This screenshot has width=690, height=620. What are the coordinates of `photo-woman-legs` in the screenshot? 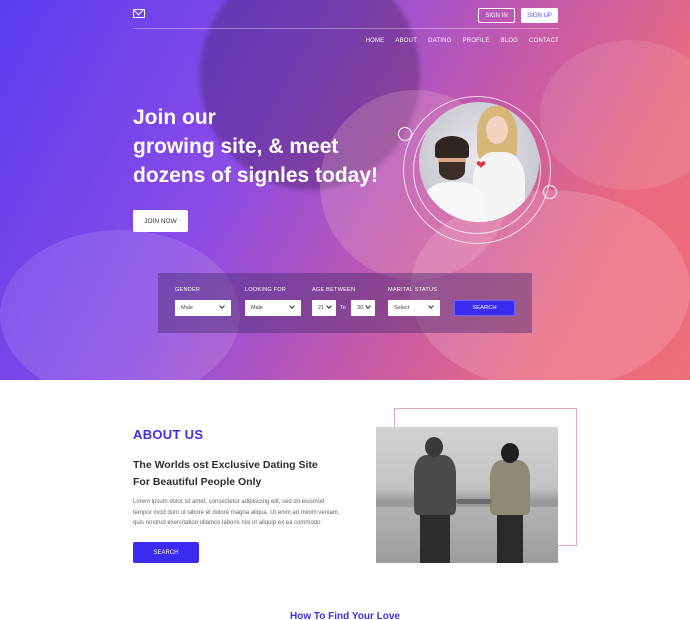 It's located at (510, 538).